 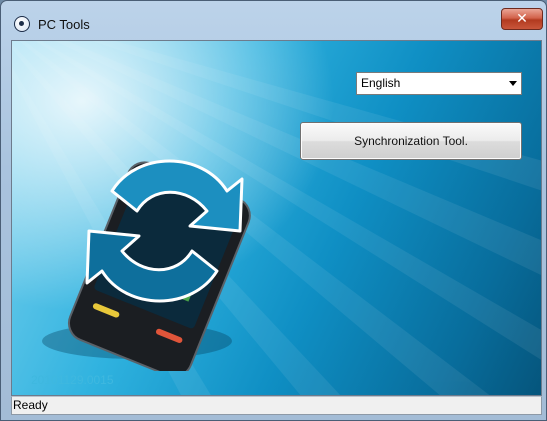 What do you see at coordinates (276, 405) in the screenshot?
I see `status-bar: Ready` at bounding box center [276, 405].